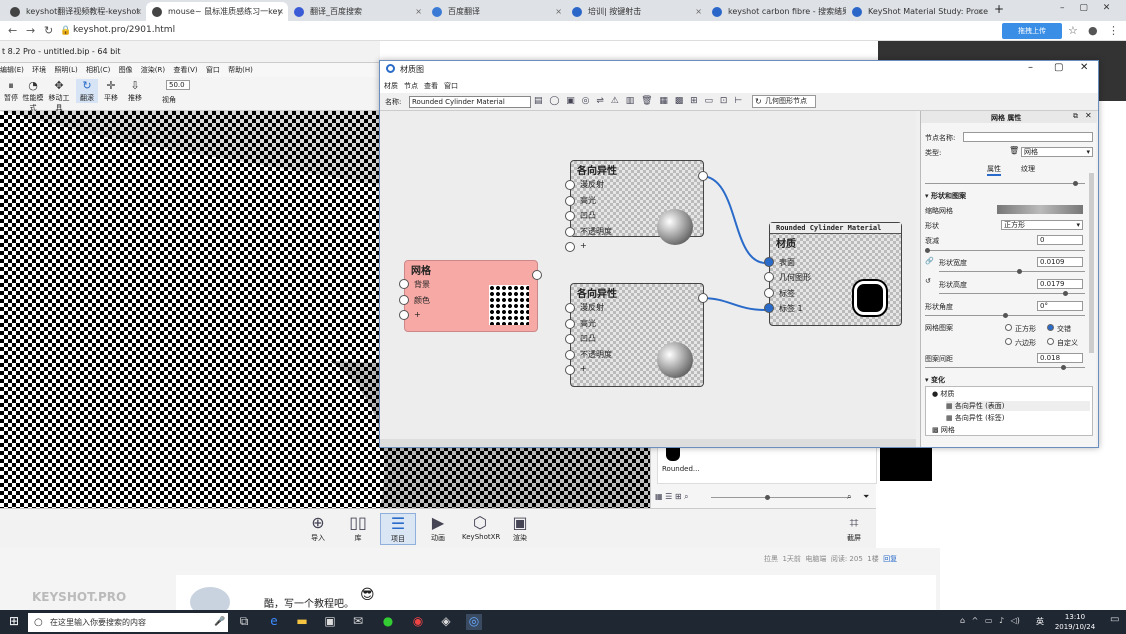 The height and width of the screenshot is (634, 1126). Describe the element at coordinates (411, 86) in the screenshot. I see `menu-node: 节点` at that location.